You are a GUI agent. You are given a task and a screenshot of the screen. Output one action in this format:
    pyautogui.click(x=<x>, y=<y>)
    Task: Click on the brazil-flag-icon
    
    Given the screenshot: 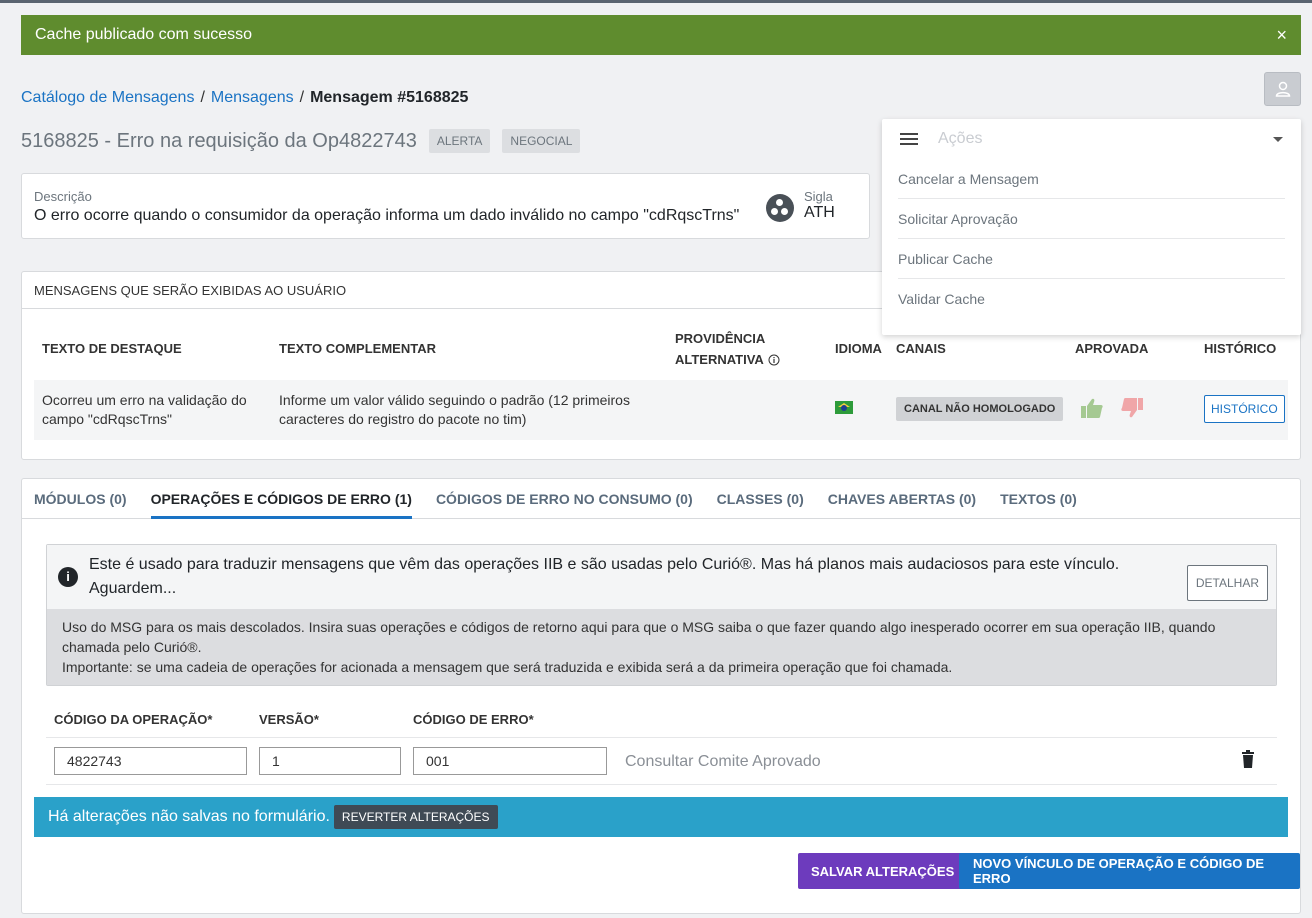 What is the action you would take?
    pyautogui.click(x=844, y=407)
    